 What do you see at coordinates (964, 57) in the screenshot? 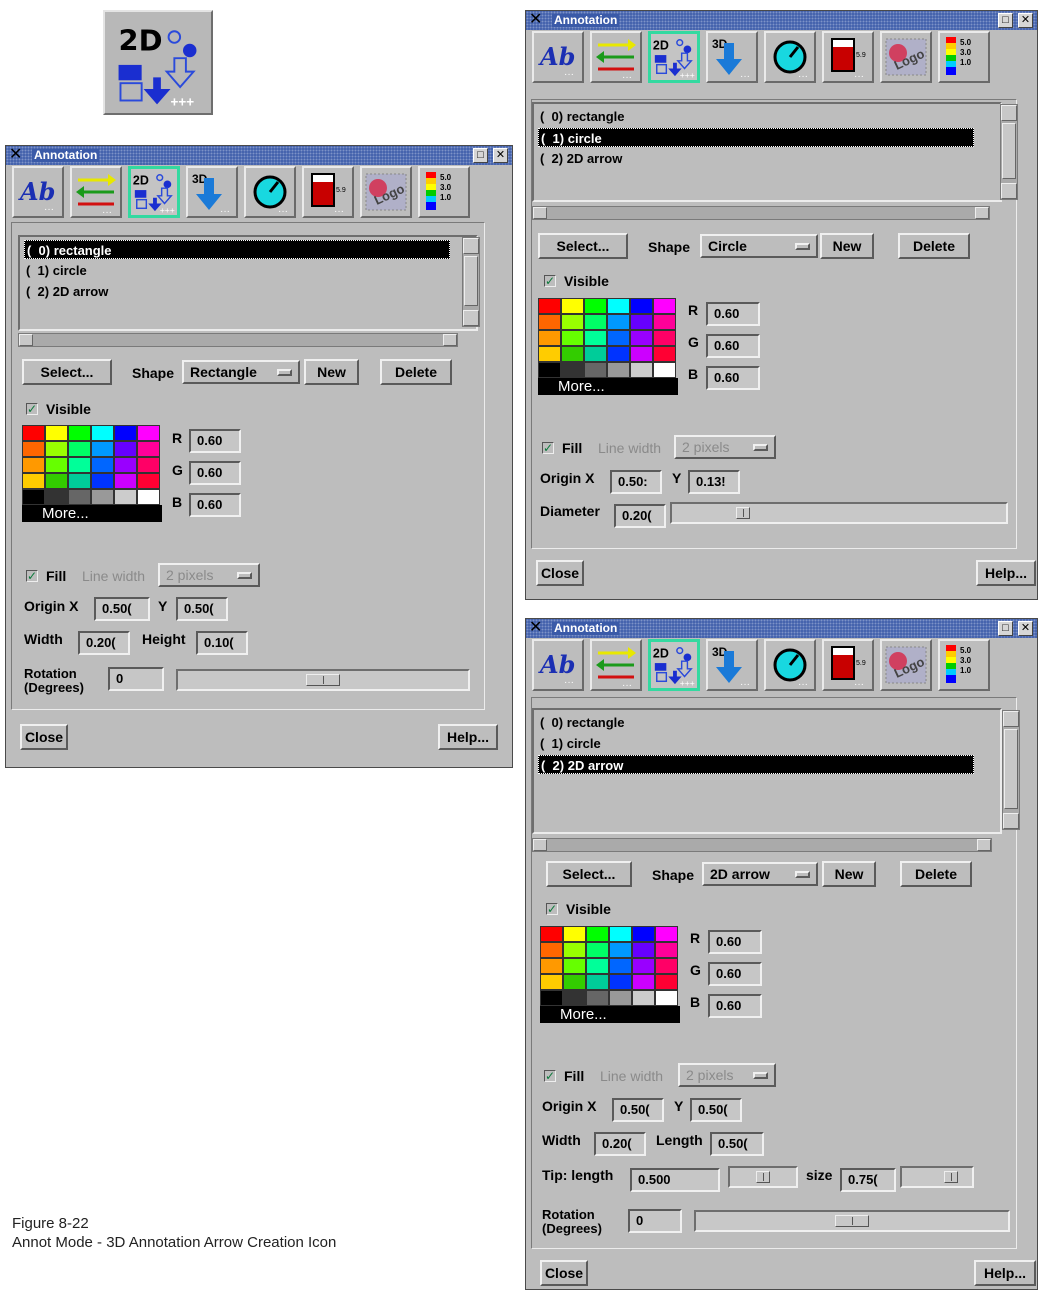
I see `legend-tool-icon: 5.0 3.0 1.0` at bounding box center [964, 57].